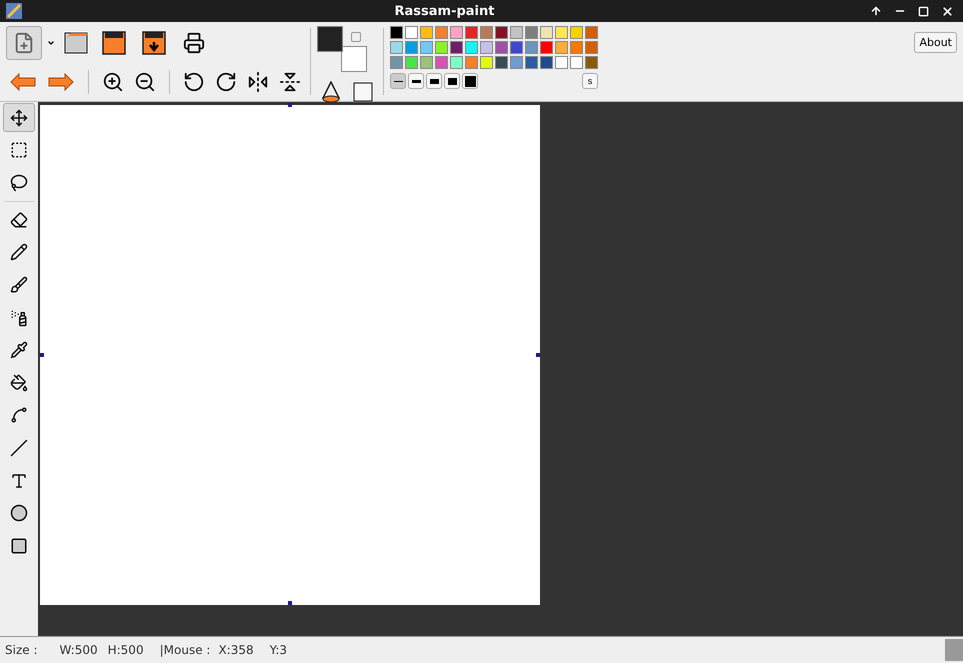  What do you see at coordinates (194, 82) in the screenshot?
I see `rotate-left-icon` at bounding box center [194, 82].